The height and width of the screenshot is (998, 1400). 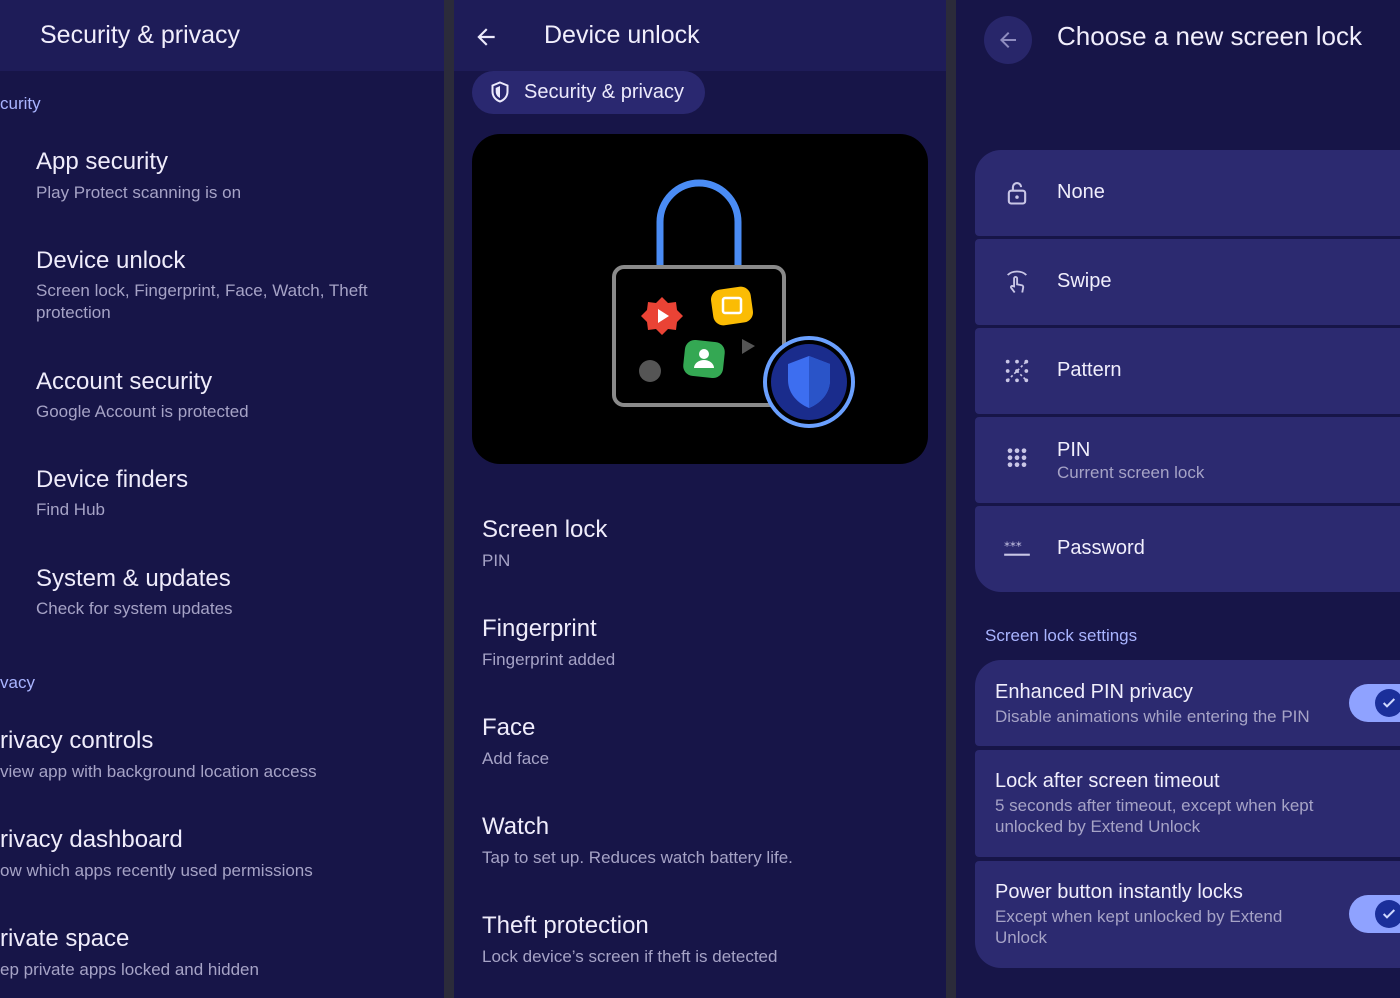 I want to click on list-item-app-security: App security Play Protect scanning is on, so click(x=222, y=180).